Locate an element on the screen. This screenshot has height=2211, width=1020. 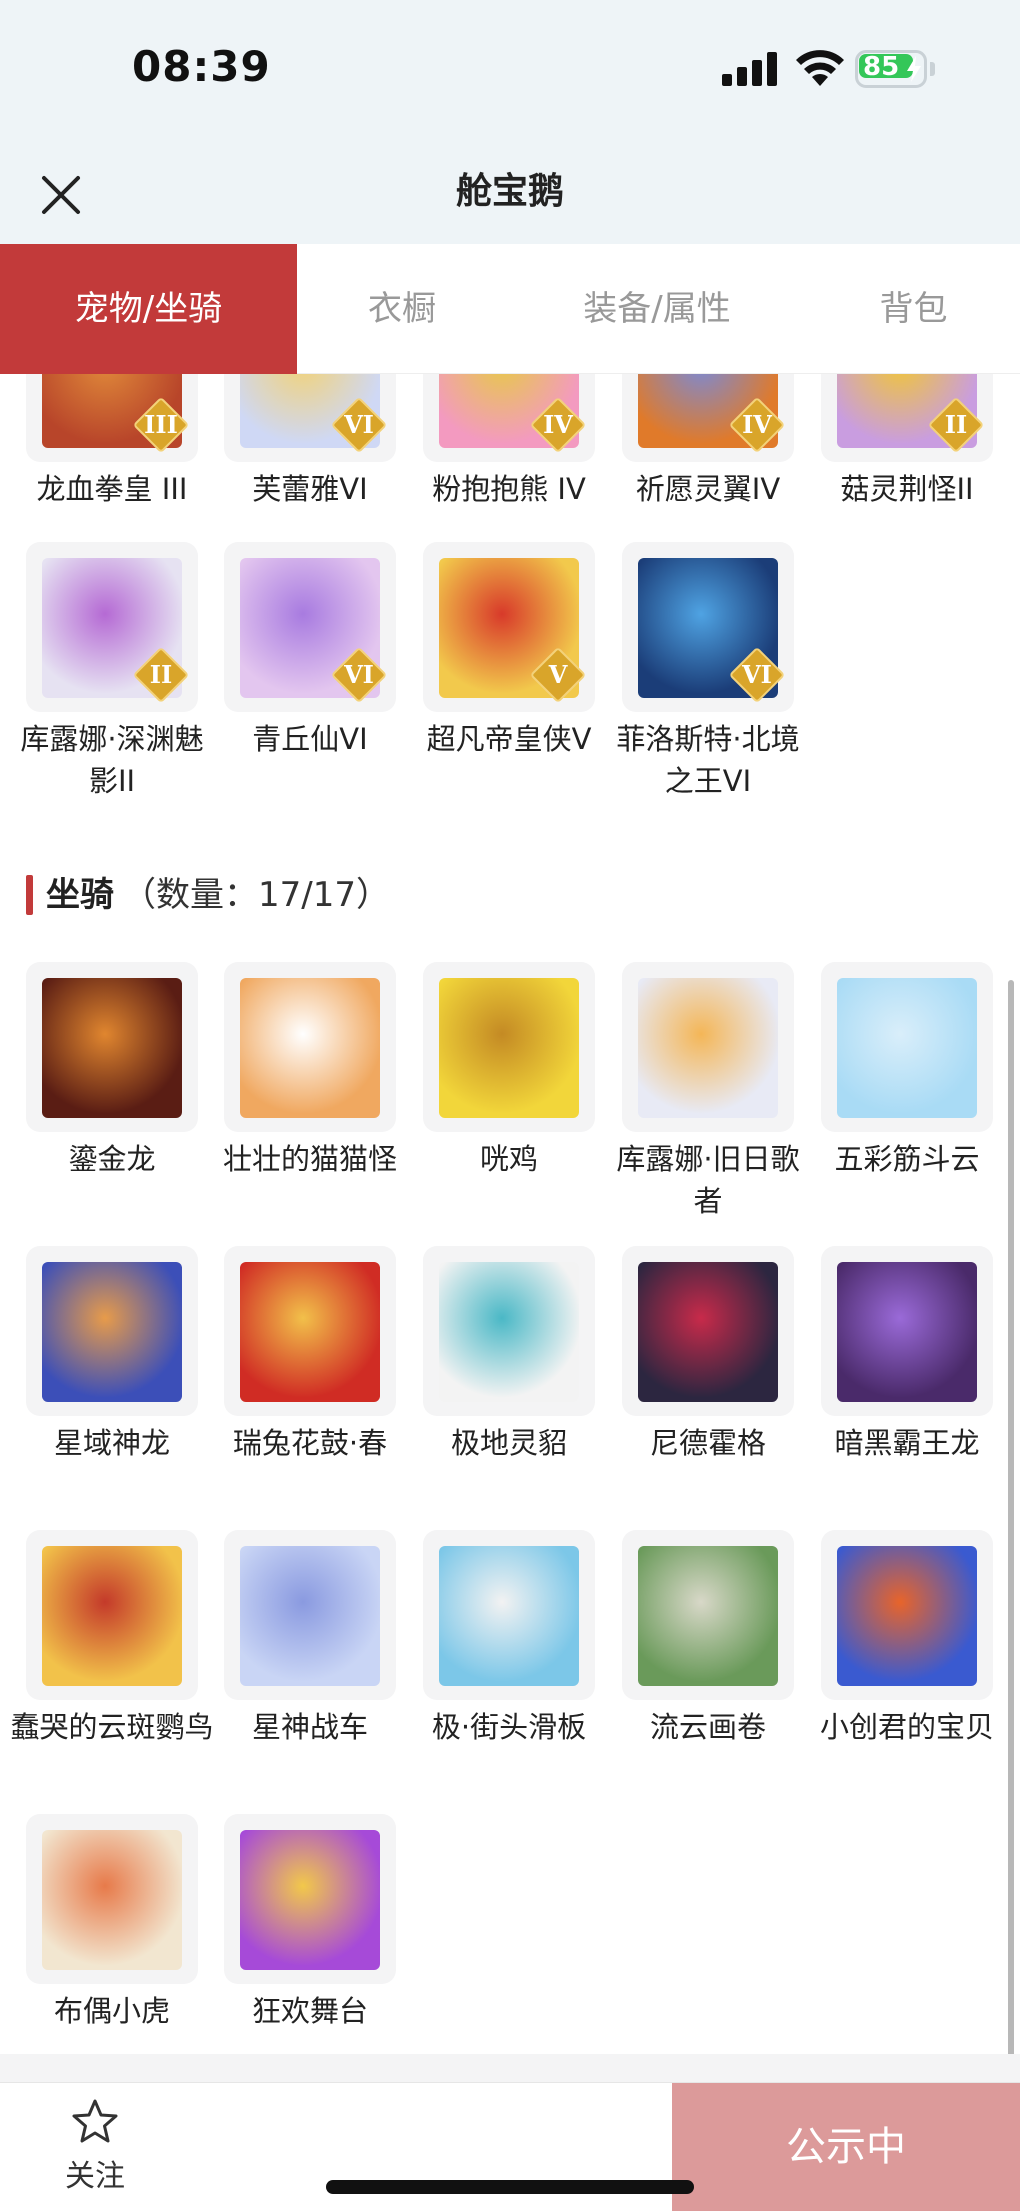
mount-name: 狂欢舞台 is located at coordinates (309, 2011).